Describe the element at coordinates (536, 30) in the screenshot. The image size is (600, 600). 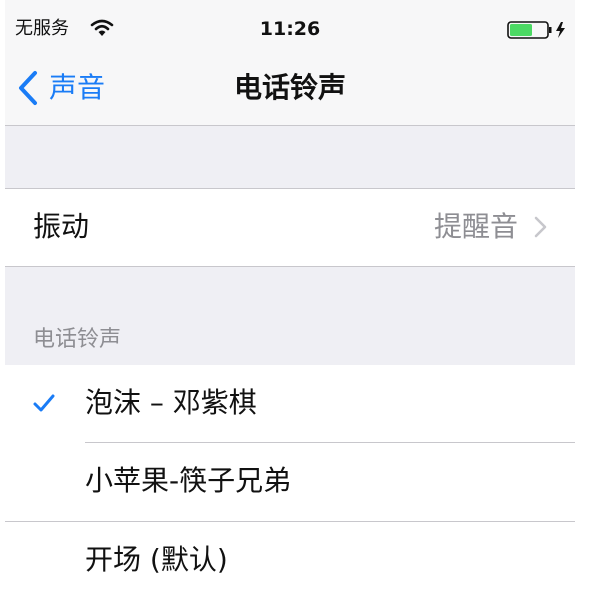
I see `battery-charging-icon` at that location.